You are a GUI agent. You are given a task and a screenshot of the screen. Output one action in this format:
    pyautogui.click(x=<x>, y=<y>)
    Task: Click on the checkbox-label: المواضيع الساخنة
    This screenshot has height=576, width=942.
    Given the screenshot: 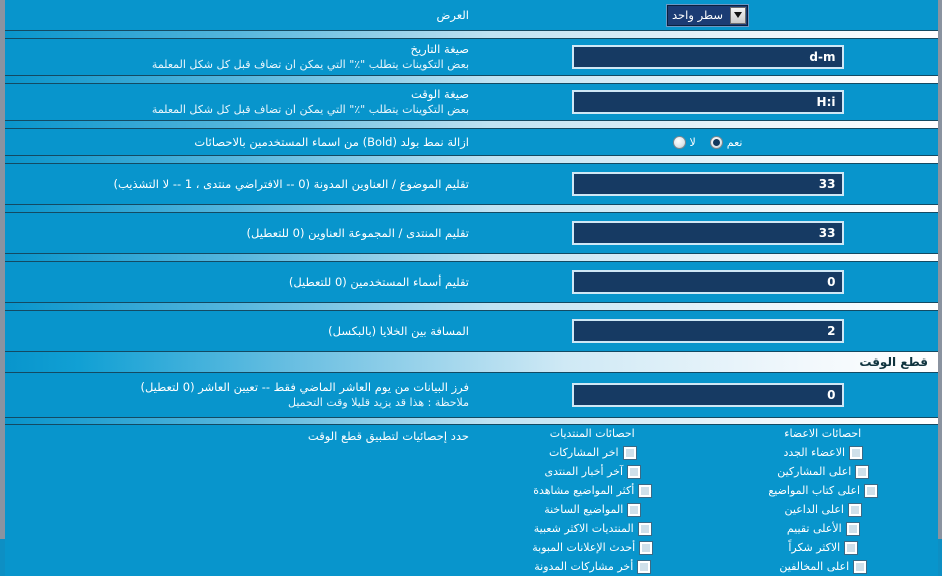 What is the action you would take?
    pyautogui.click(x=584, y=509)
    